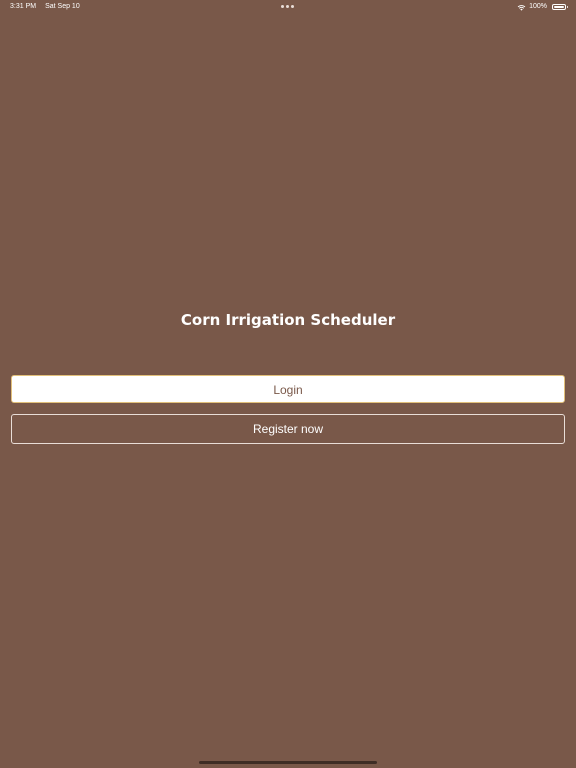  What do you see at coordinates (62, 6) in the screenshot?
I see `status-date: Sat Sep 10` at bounding box center [62, 6].